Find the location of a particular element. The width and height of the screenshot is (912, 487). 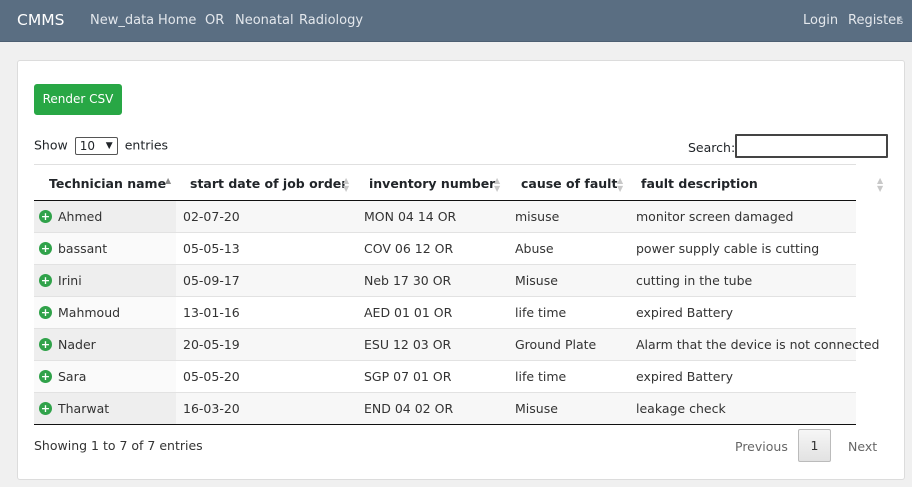

search-input is located at coordinates (811, 146).